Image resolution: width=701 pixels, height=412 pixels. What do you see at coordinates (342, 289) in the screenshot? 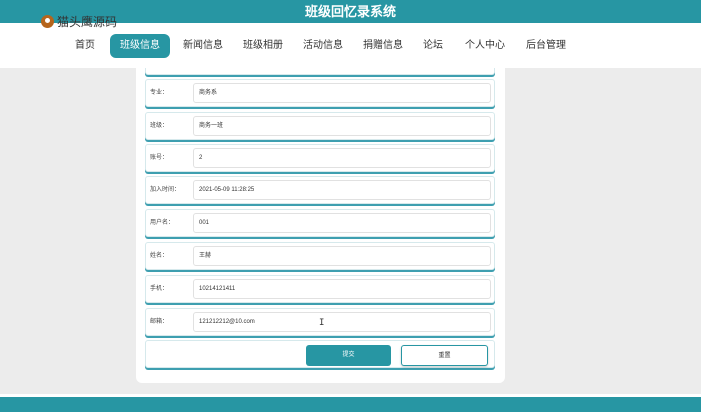
I see `phone-field: 10214121411` at bounding box center [342, 289].